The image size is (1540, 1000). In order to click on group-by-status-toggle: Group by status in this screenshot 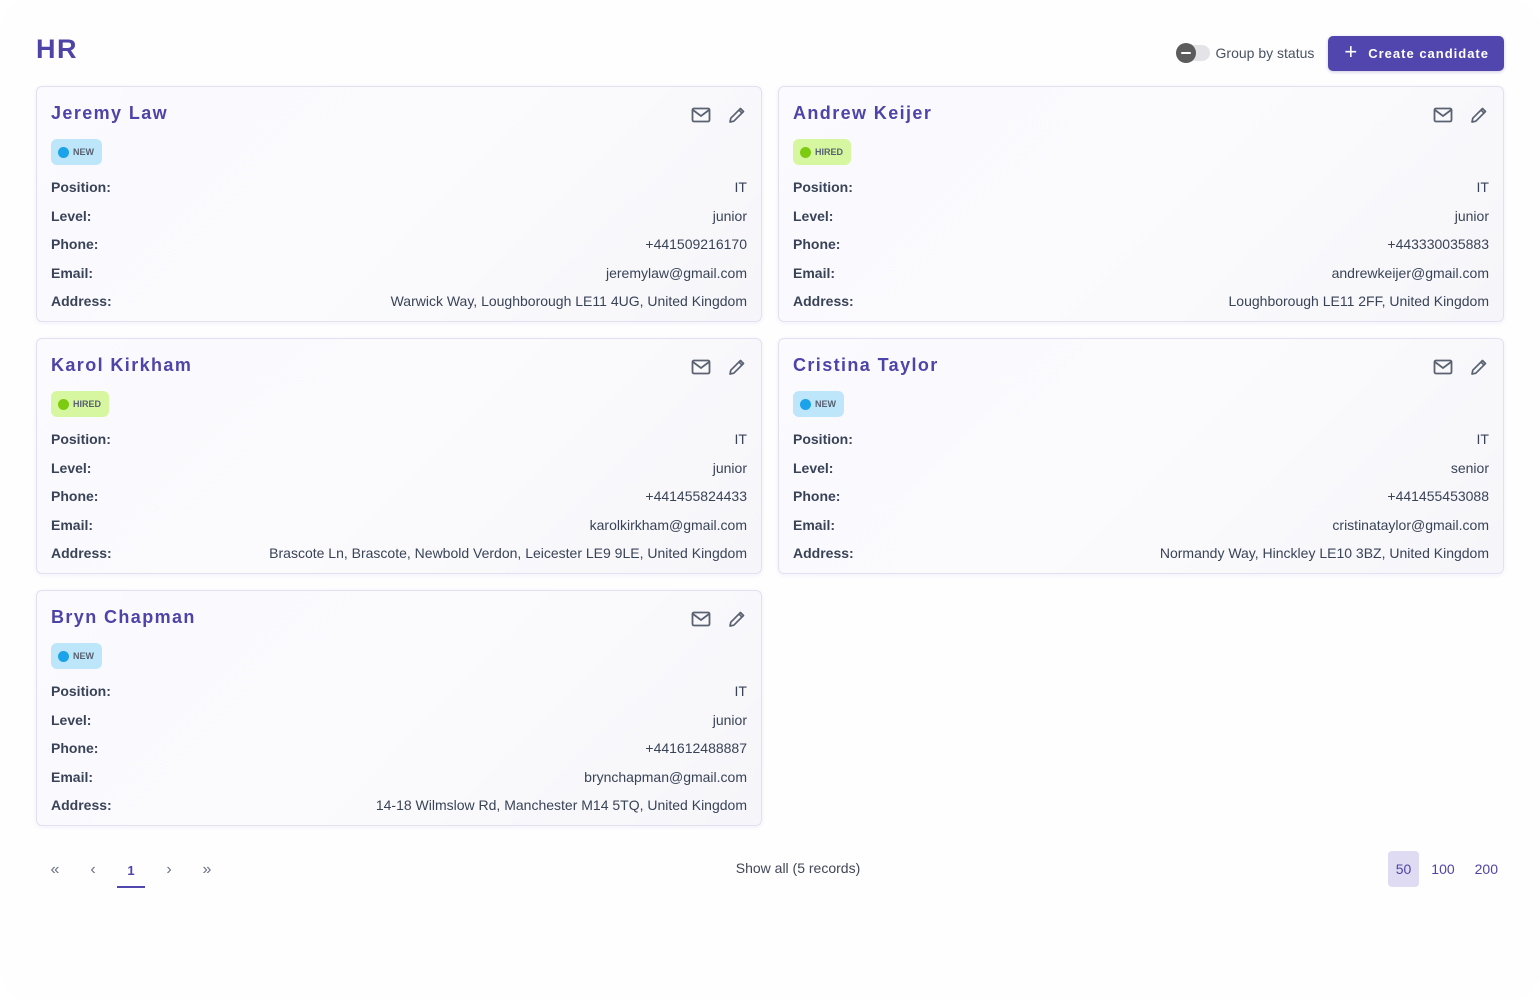, I will do `click(1245, 53)`.